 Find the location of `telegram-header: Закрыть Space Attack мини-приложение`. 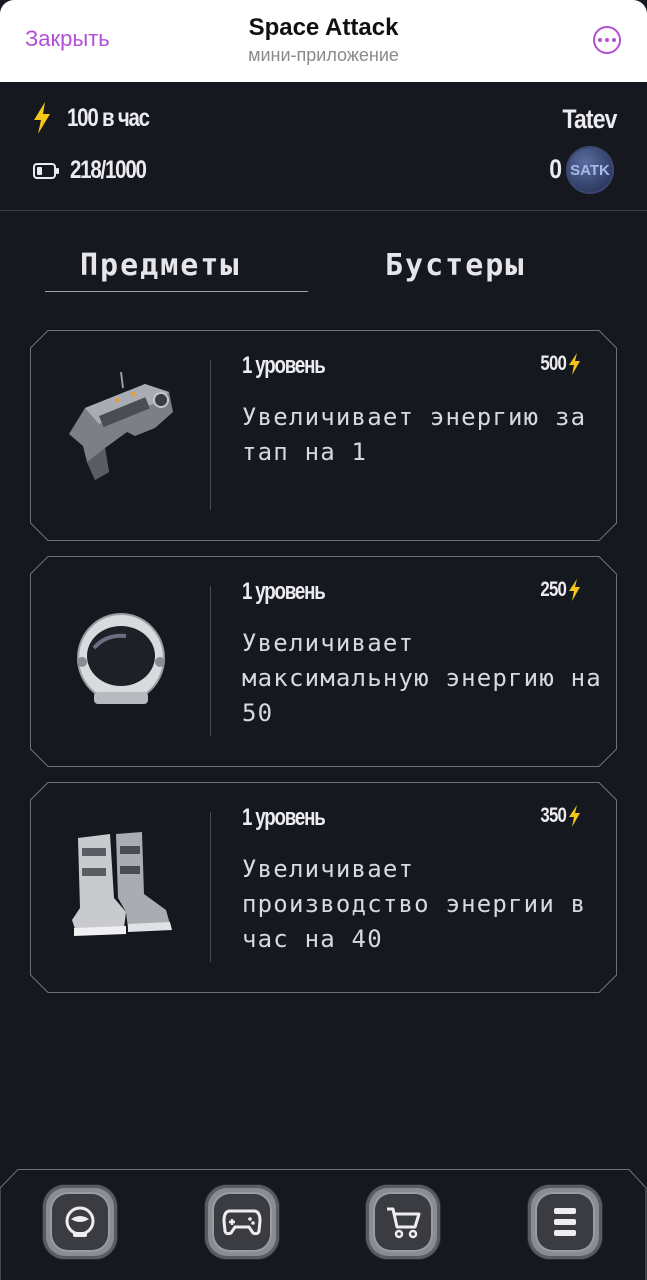

telegram-header: Закрыть Space Attack мини-приложение is located at coordinates (323, 41).